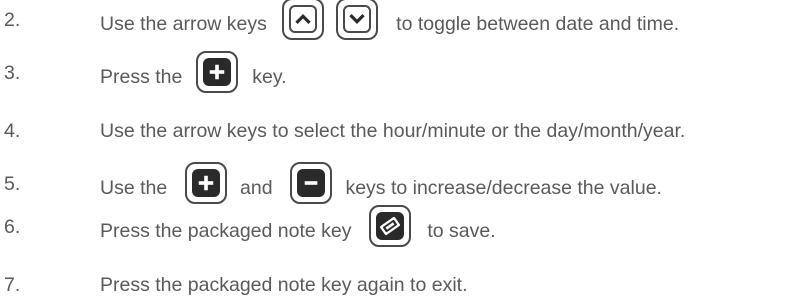 Image resolution: width=805 pixels, height=300 pixels. What do you see at coordinates (12, 20) in the screenshot?
I see `step-number: 2.` at bounding box center [12, 20].